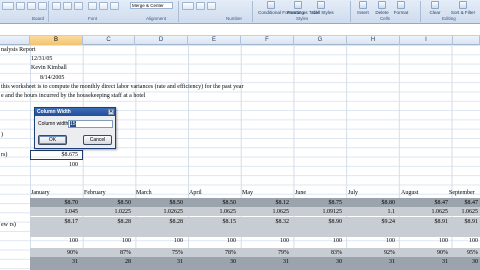 This screenshot has width=480, height=270. I want to click on hours-cell: 100, so click(55, 165).